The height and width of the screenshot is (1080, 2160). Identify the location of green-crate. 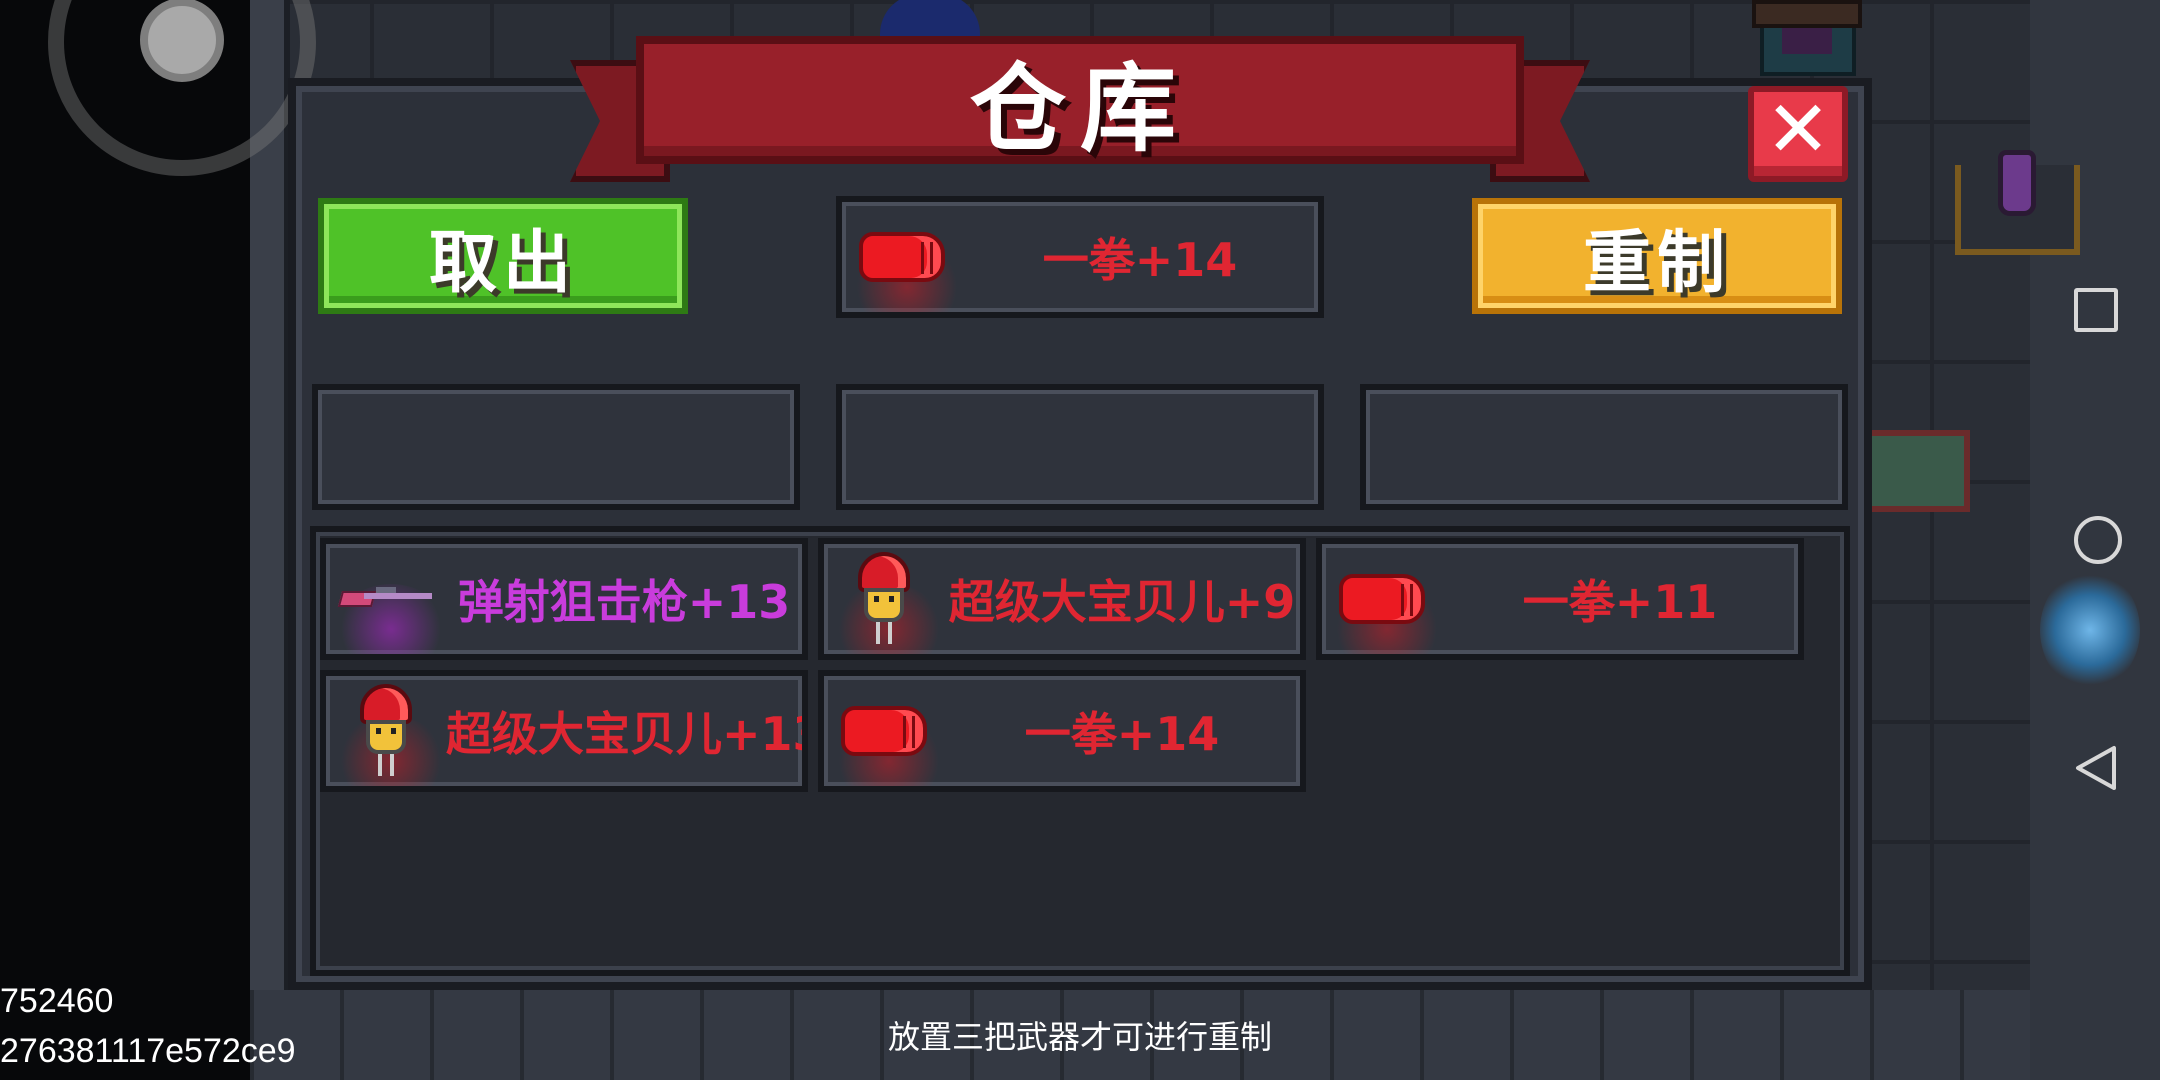
(1912, 471).